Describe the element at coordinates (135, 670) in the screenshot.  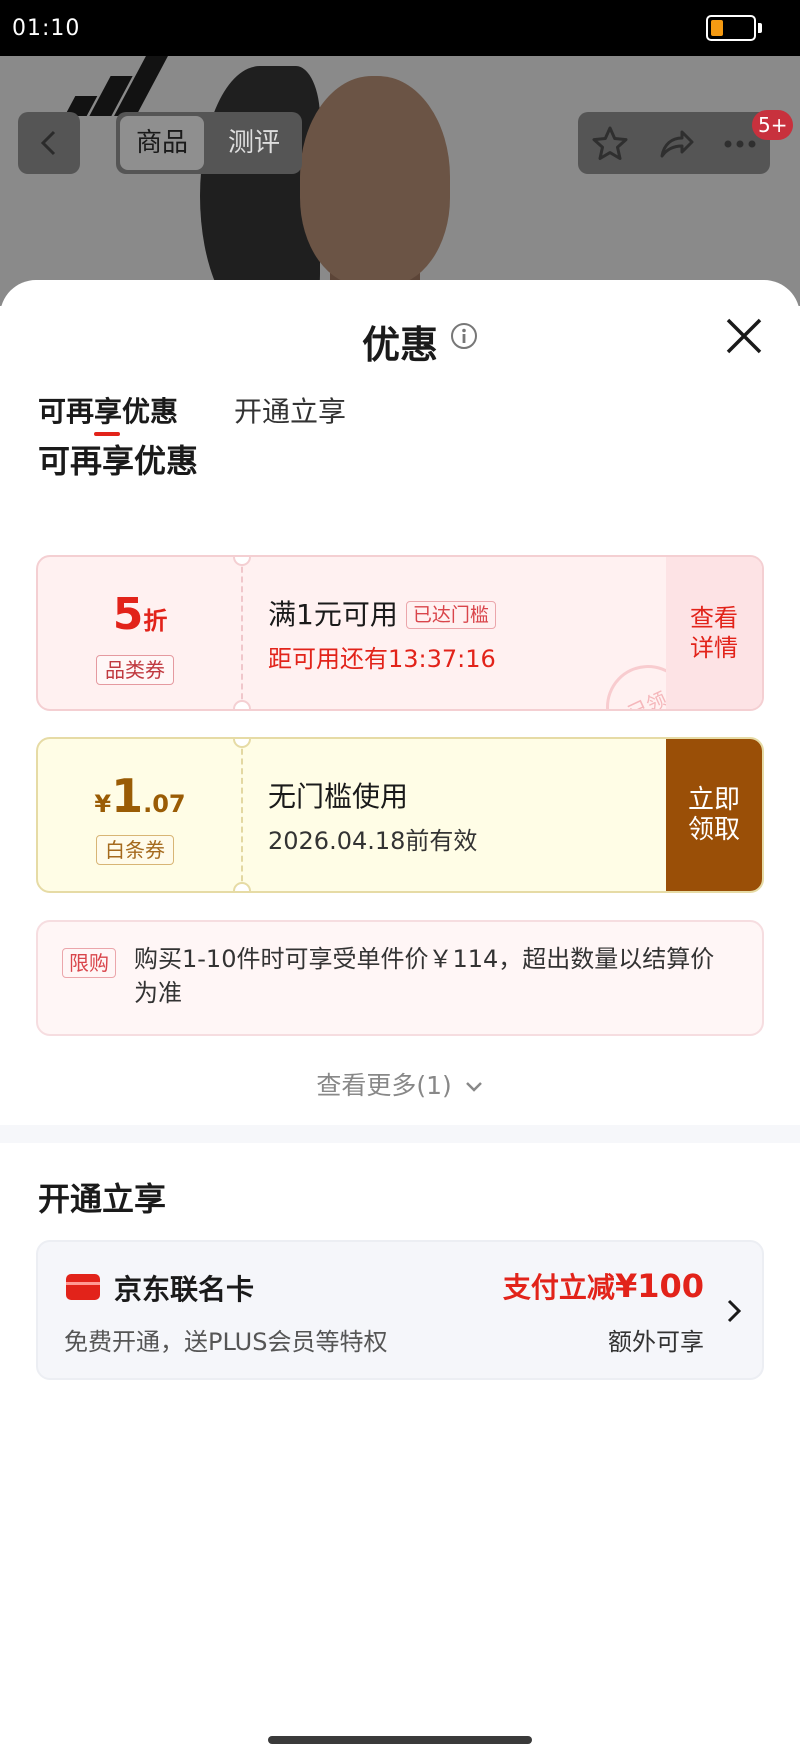
I see `coupon-type-tag: 品类券` at that location.